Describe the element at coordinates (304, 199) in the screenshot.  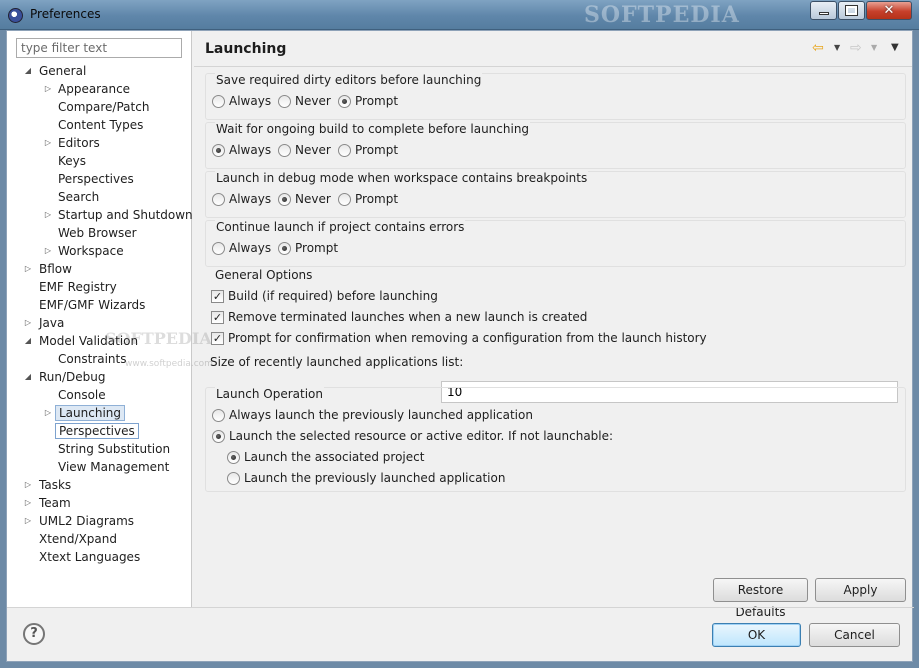
I see `debug-mode-never: Never` at that location.